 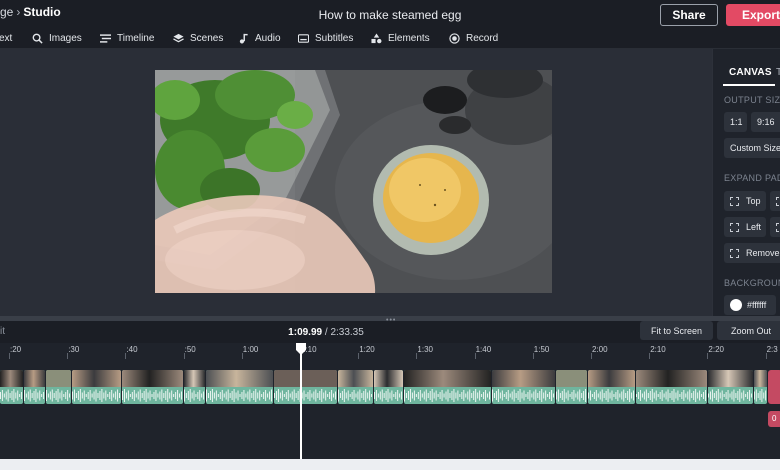 I want to click on subtitles-icon, so click(x=303, y=38).